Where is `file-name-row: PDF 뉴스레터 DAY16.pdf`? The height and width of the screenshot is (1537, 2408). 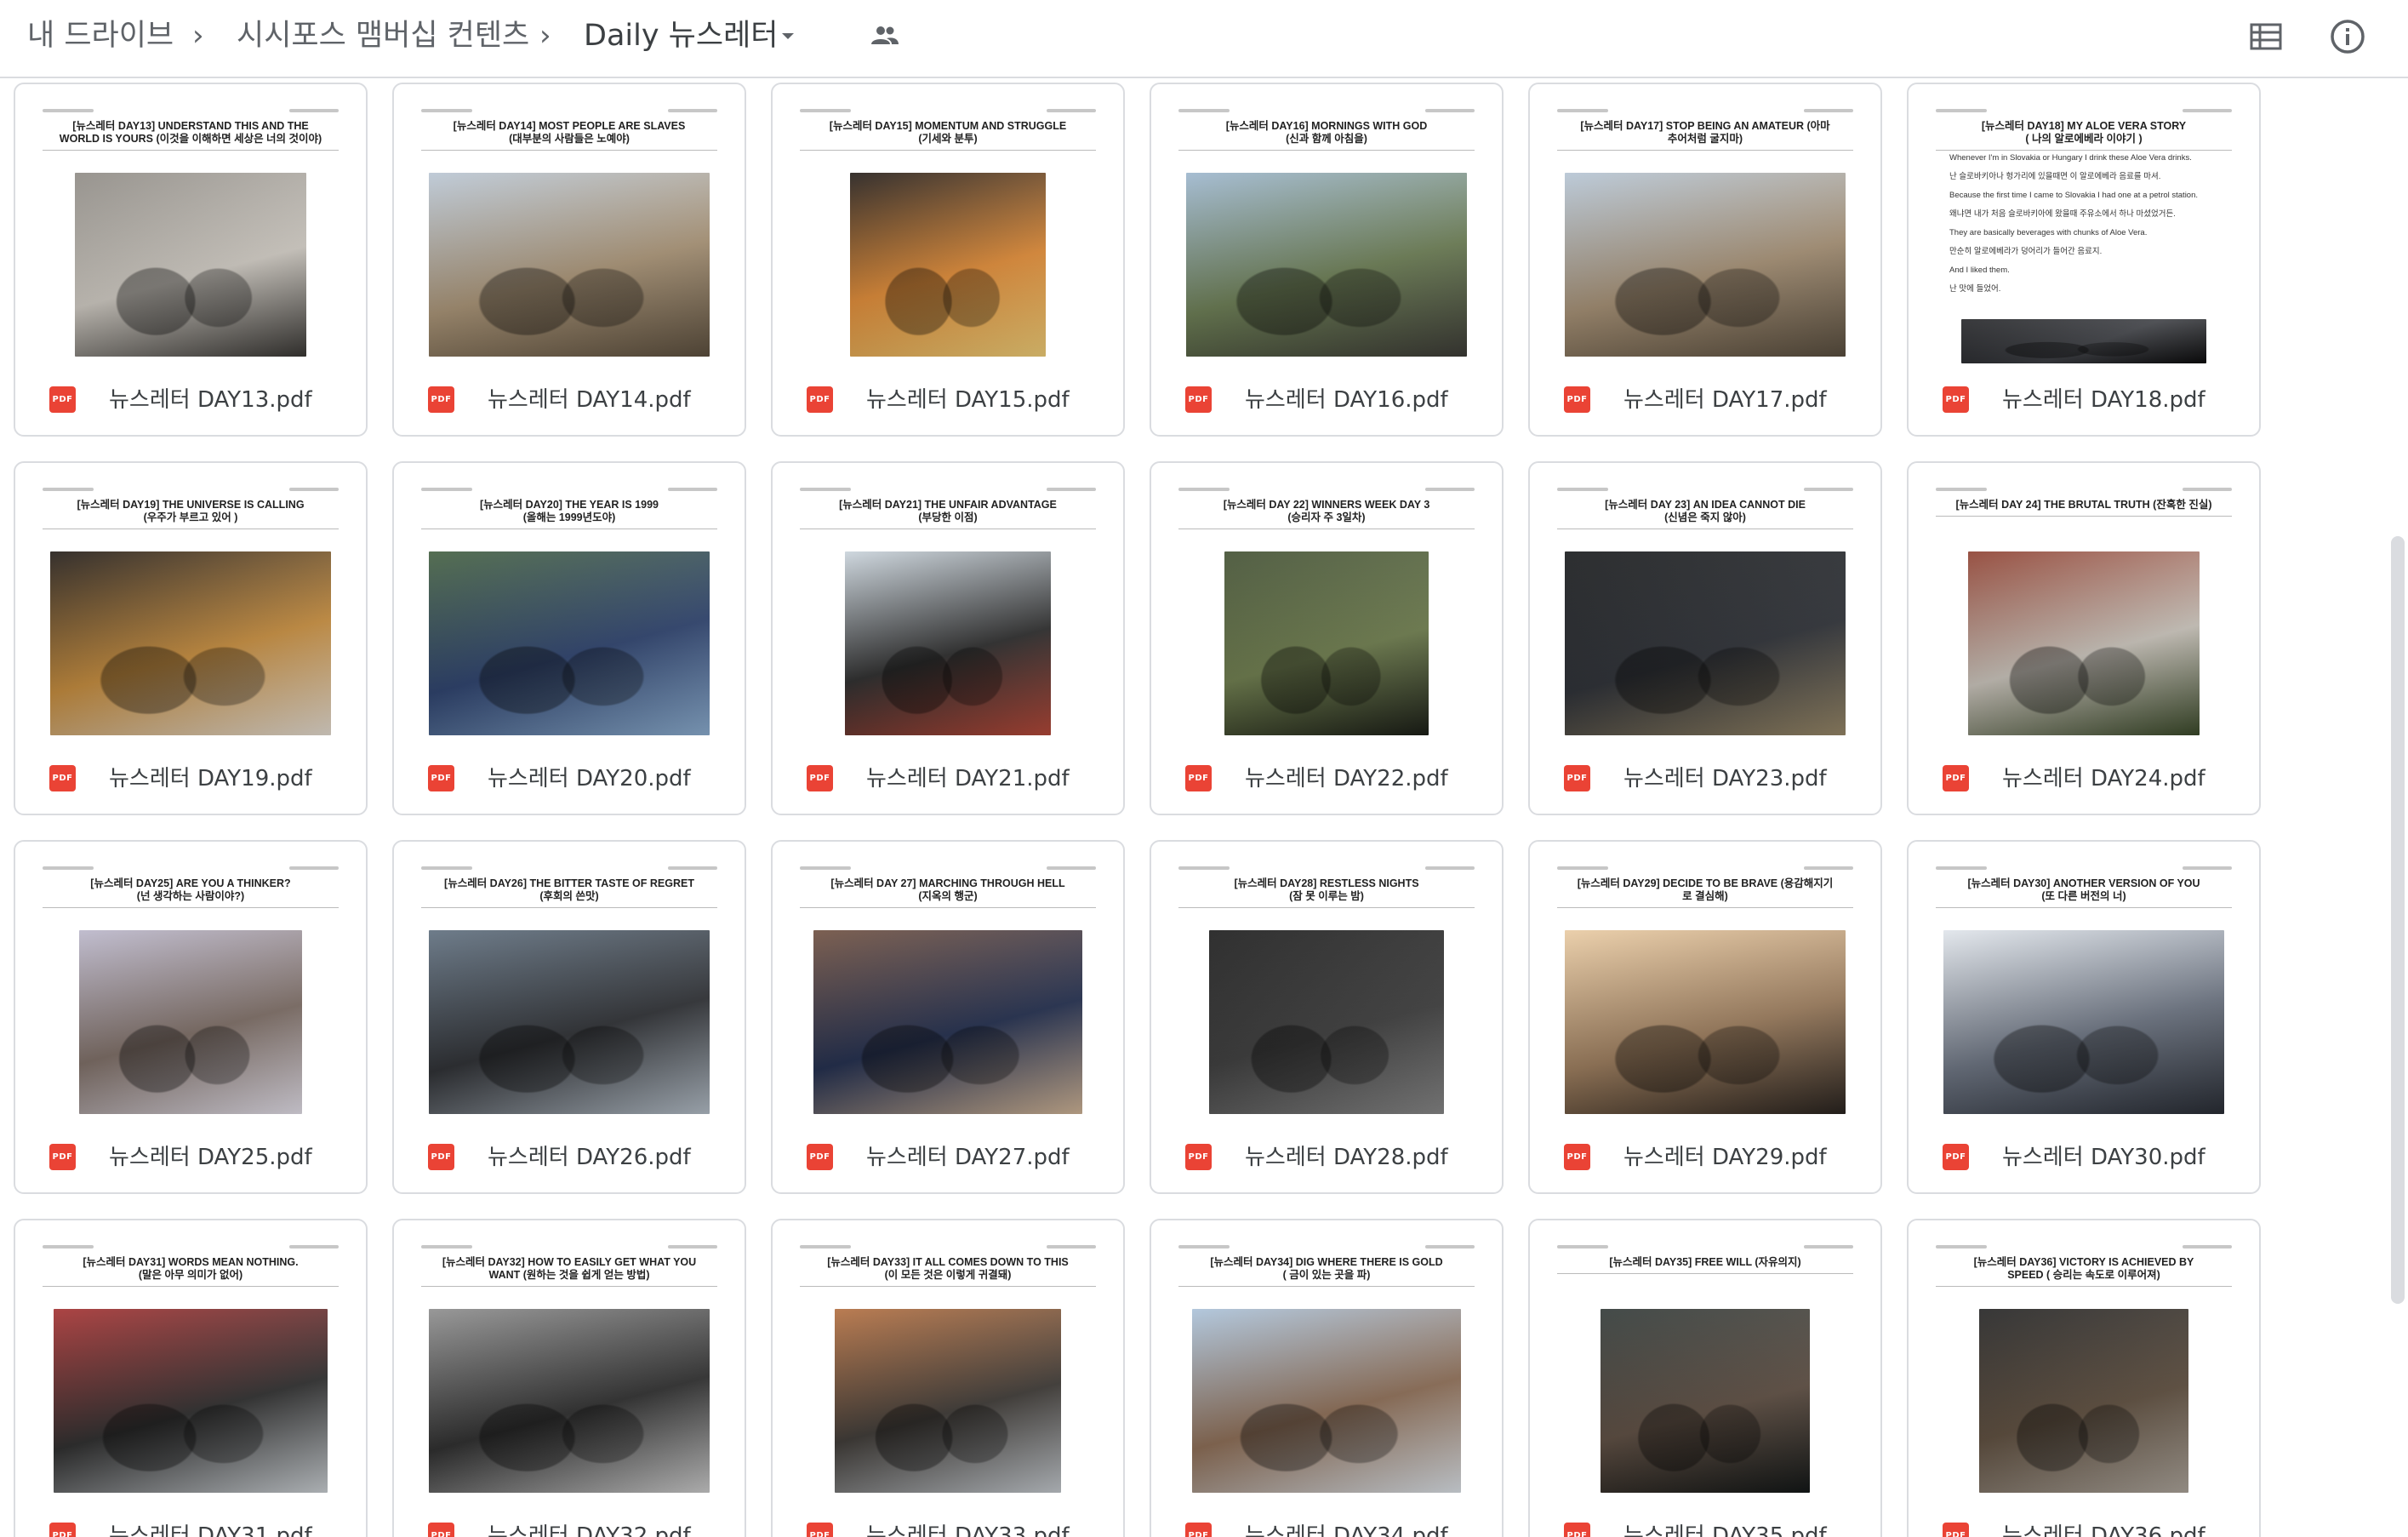
file-name-row: PDF 뉴스레터 DAY16.pdf is located at coordinates (1326, 401).